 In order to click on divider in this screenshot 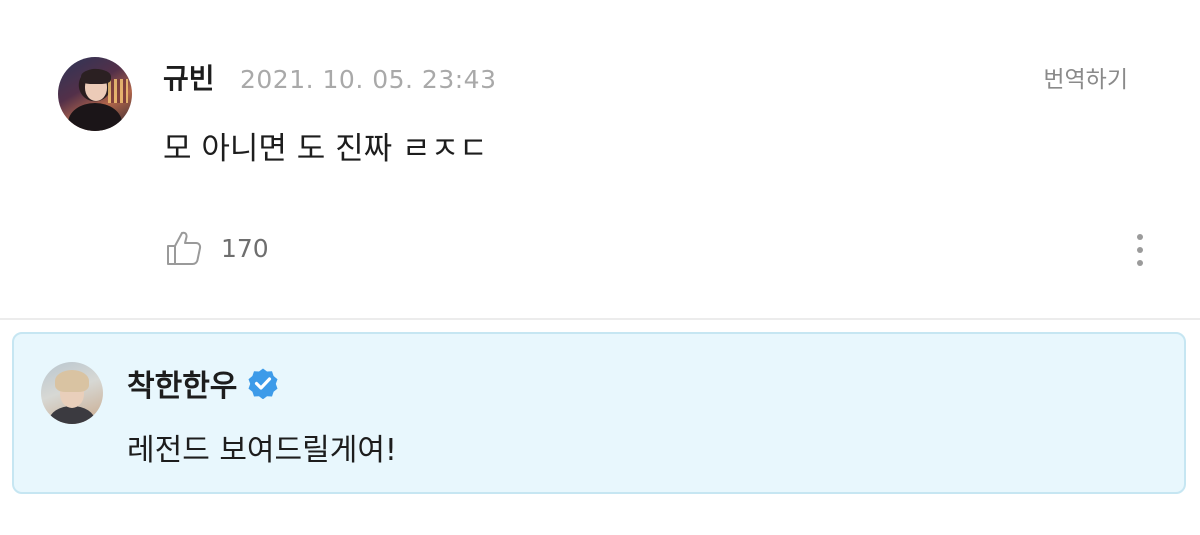, I will do `click(600, 319)`.